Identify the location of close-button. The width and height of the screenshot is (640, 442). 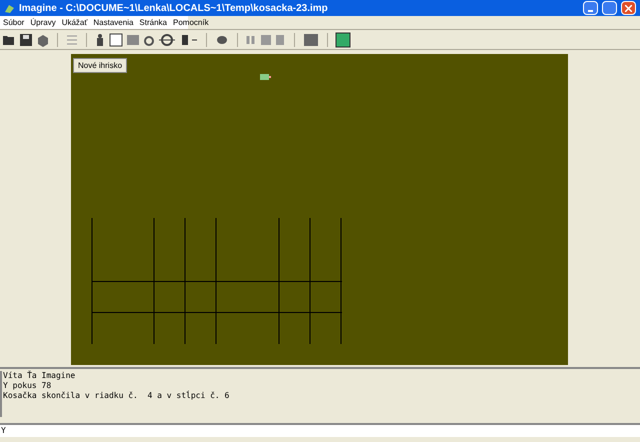
(628, 8).